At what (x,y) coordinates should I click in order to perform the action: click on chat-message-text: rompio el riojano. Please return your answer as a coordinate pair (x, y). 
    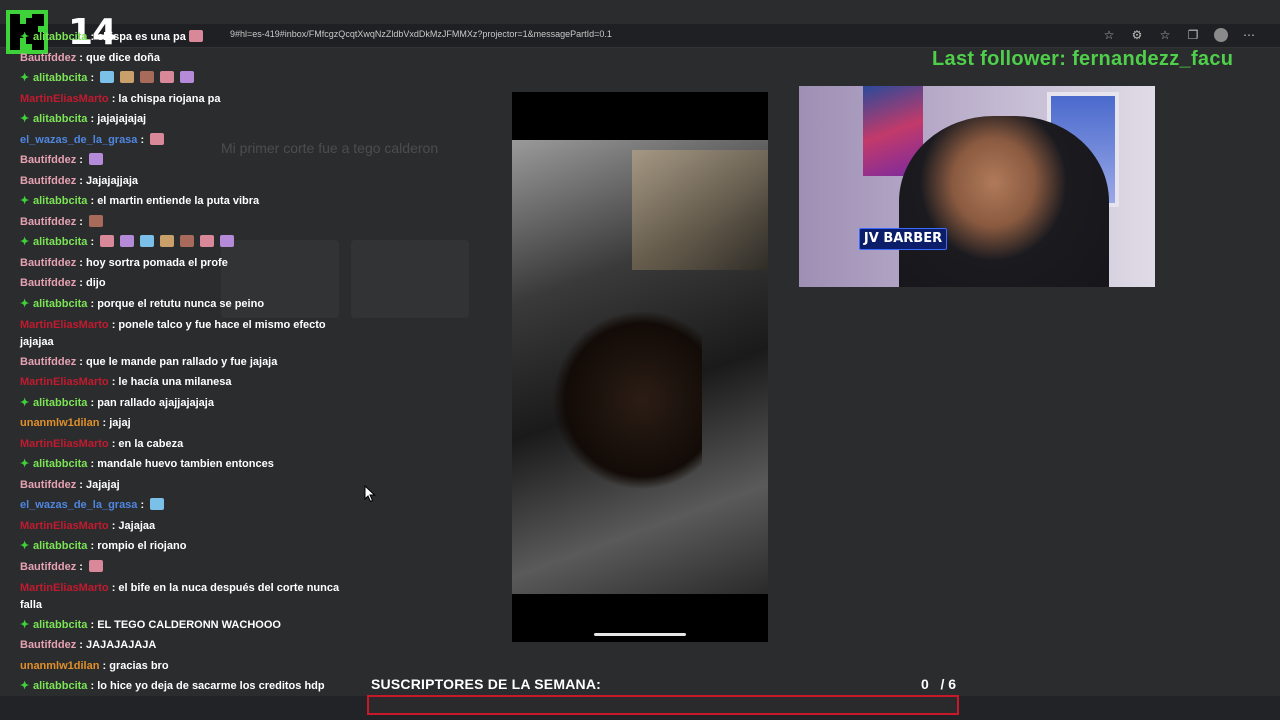
    Looking at the image, I should click on (142, 546).